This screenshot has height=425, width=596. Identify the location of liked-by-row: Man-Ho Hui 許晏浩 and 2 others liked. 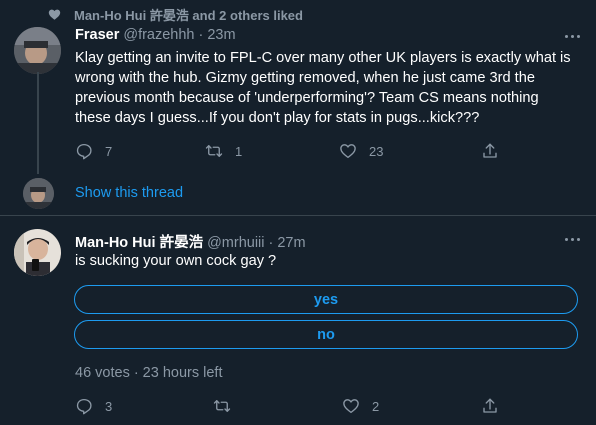
(175, 14).